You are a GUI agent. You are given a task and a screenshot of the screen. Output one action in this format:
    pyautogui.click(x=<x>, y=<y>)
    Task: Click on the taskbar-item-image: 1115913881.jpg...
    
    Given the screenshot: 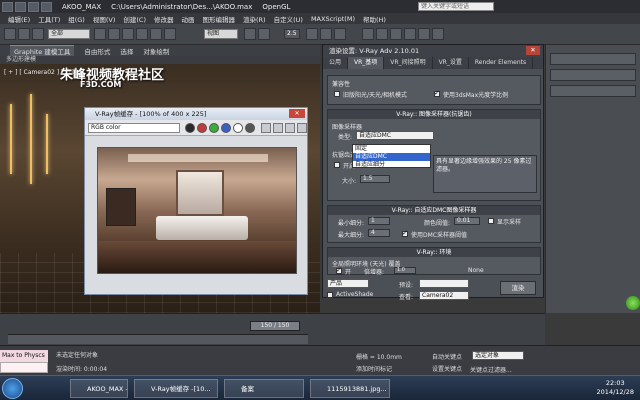 What is the action you would take?
    pyautogui.click(x=350, y=388)
    